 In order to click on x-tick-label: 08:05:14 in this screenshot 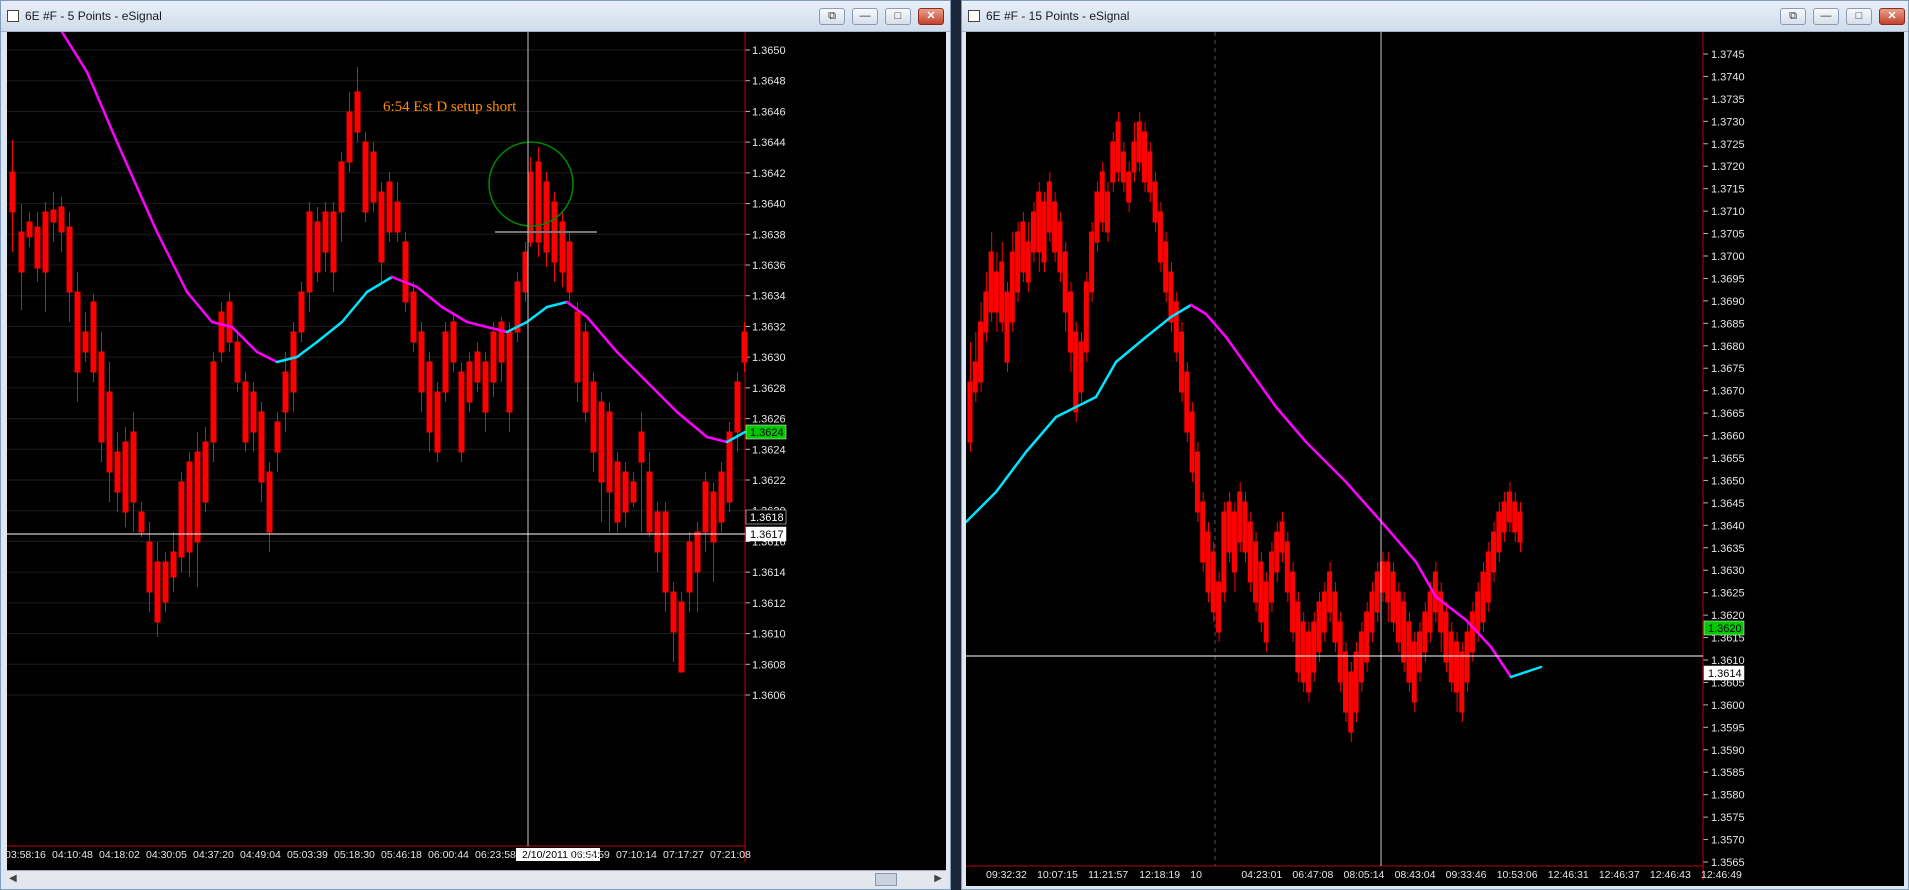, I will do `click(1364, 875)`.